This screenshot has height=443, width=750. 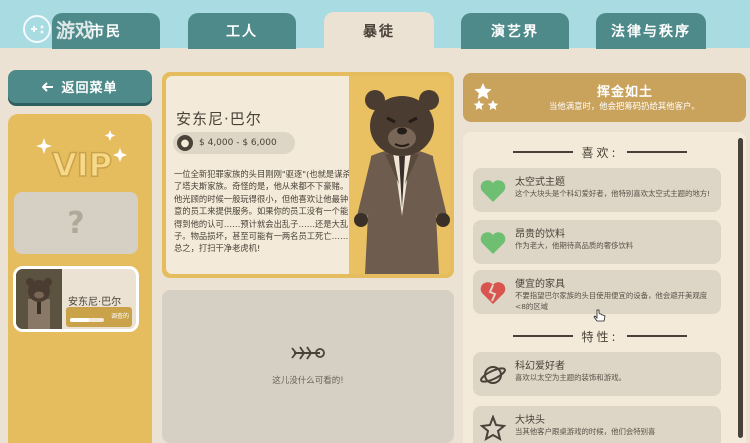 I want to click on price-range: ● $ 4,000 - $ 6,000, so click(x=234, y=143).